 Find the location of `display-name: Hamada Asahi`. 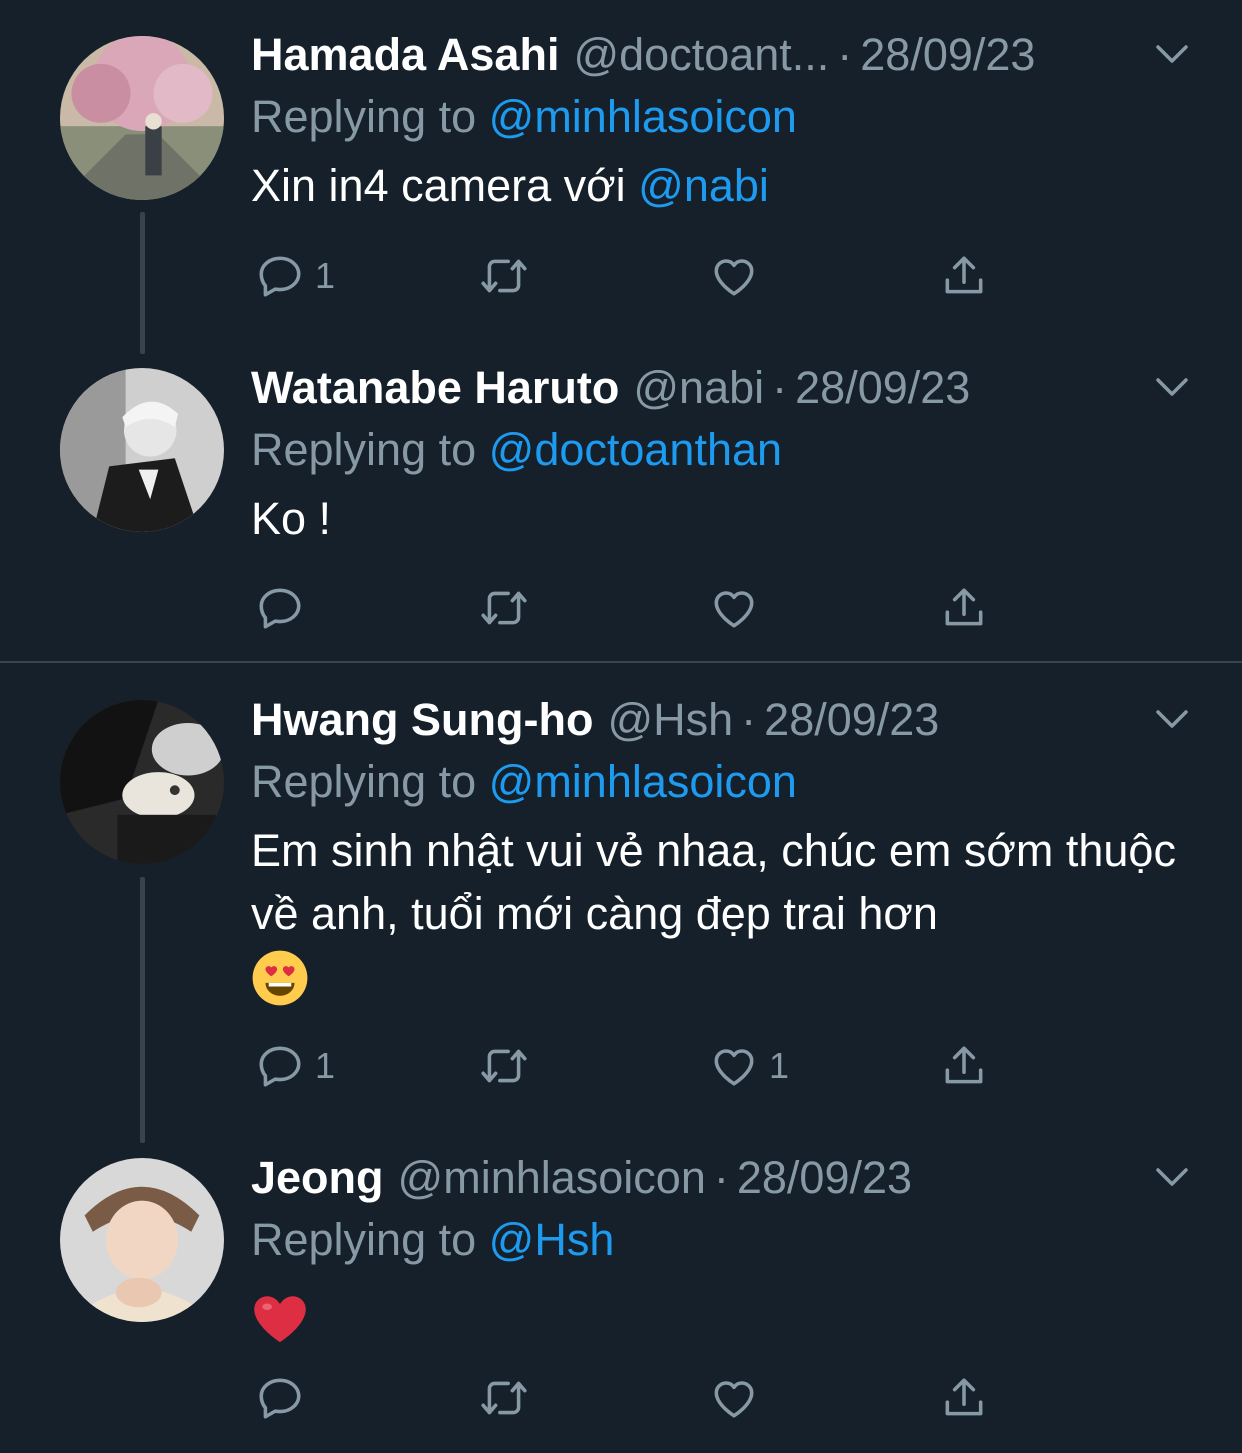

display-name: Hamada Asahi is located at coordinates (405, 55).